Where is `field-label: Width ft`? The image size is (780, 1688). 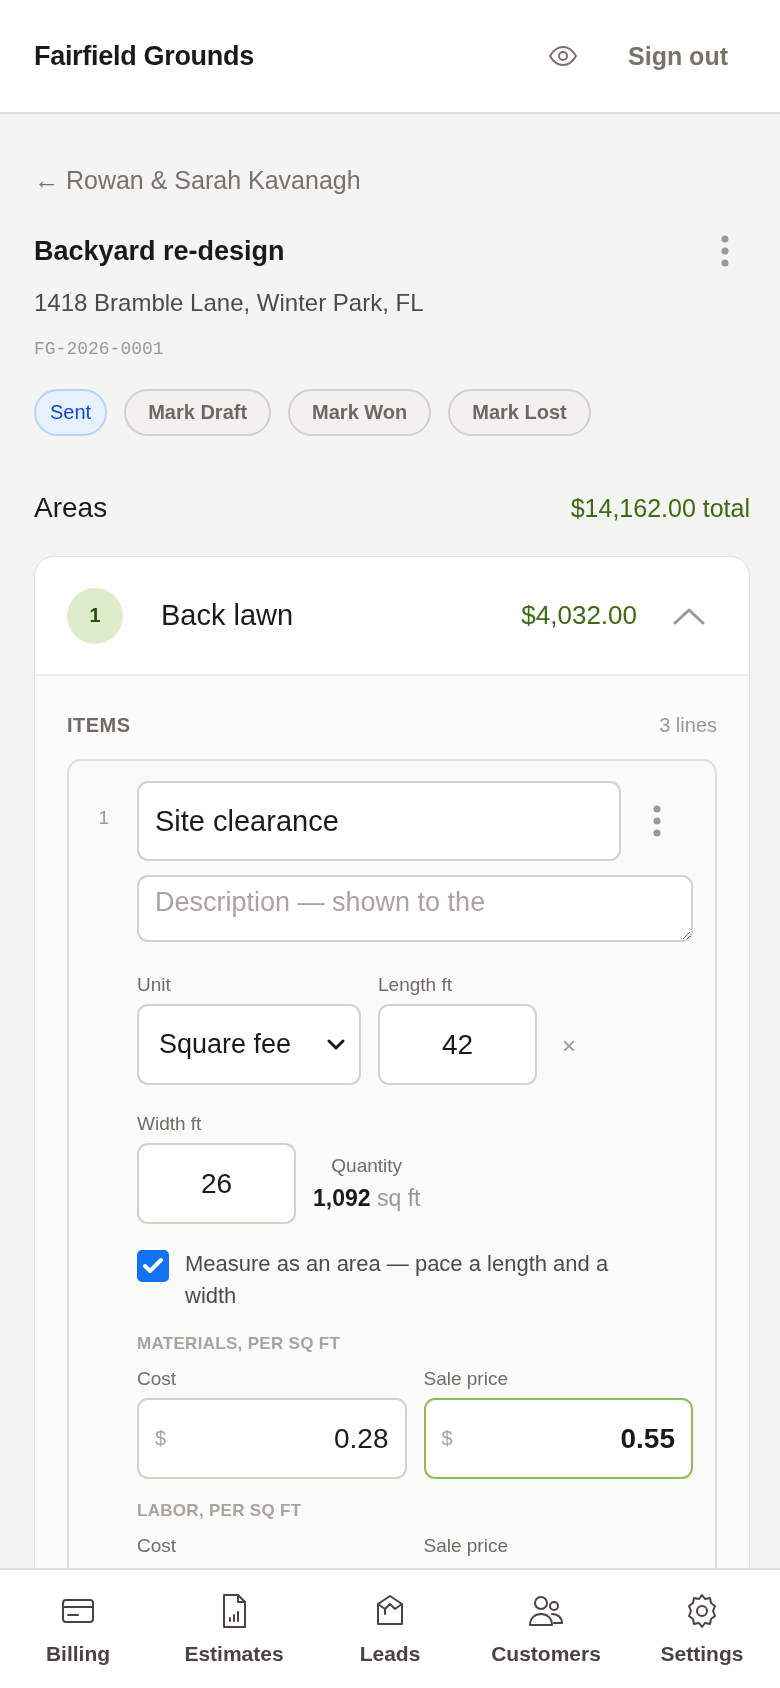 field-label: Width ft is located at coordinates (169, 1124).